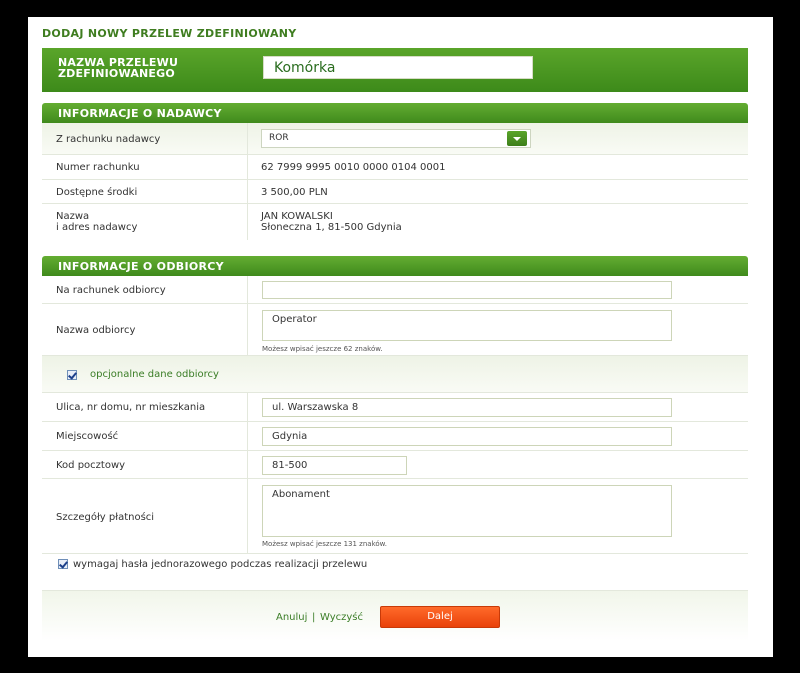 Image resolution: width=800 pixels, height=673 pixels. I want to click on transfer-name-input: Komórka, so click(398, 67).